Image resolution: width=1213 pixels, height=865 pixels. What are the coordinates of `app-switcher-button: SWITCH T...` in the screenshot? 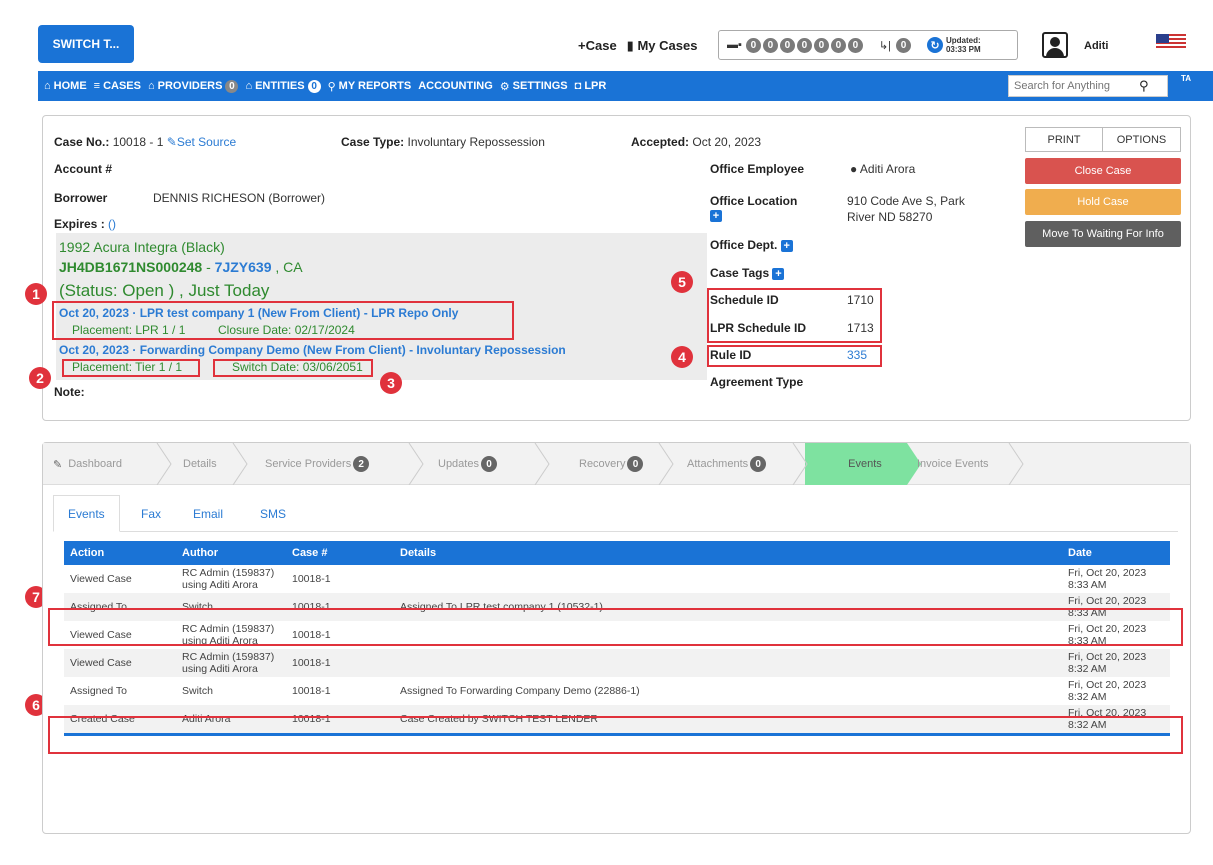 It's located at (86, 44).